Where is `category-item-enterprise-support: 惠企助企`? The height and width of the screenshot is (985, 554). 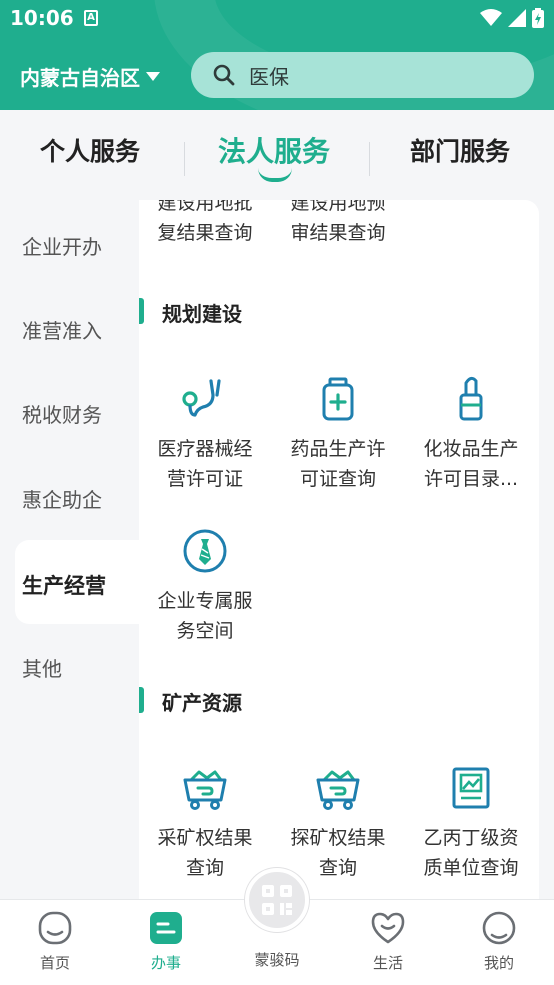 category-item-enterprise-support: 惠企助企 is located at coordinates (62, 498).